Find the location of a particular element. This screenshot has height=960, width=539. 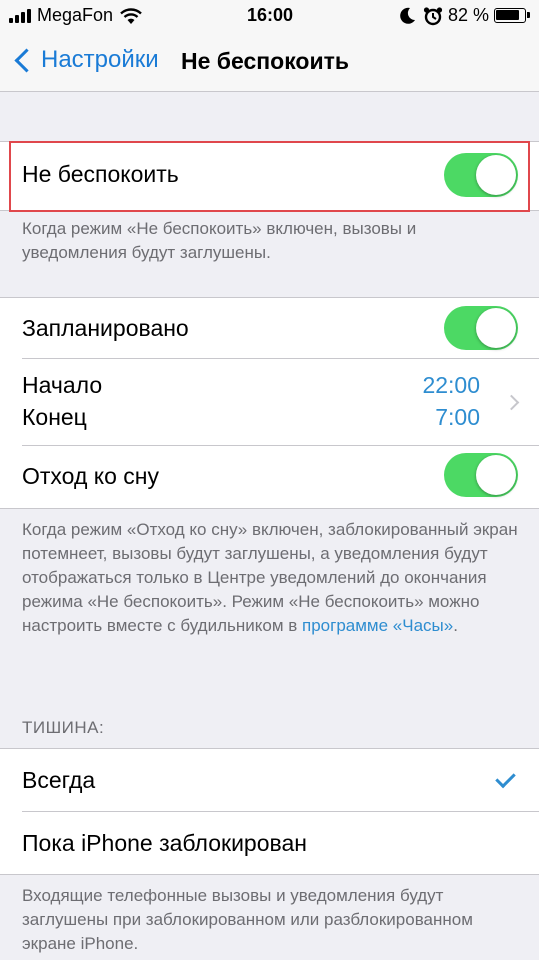

dnd-toggle is located at coordinates (481, 175).